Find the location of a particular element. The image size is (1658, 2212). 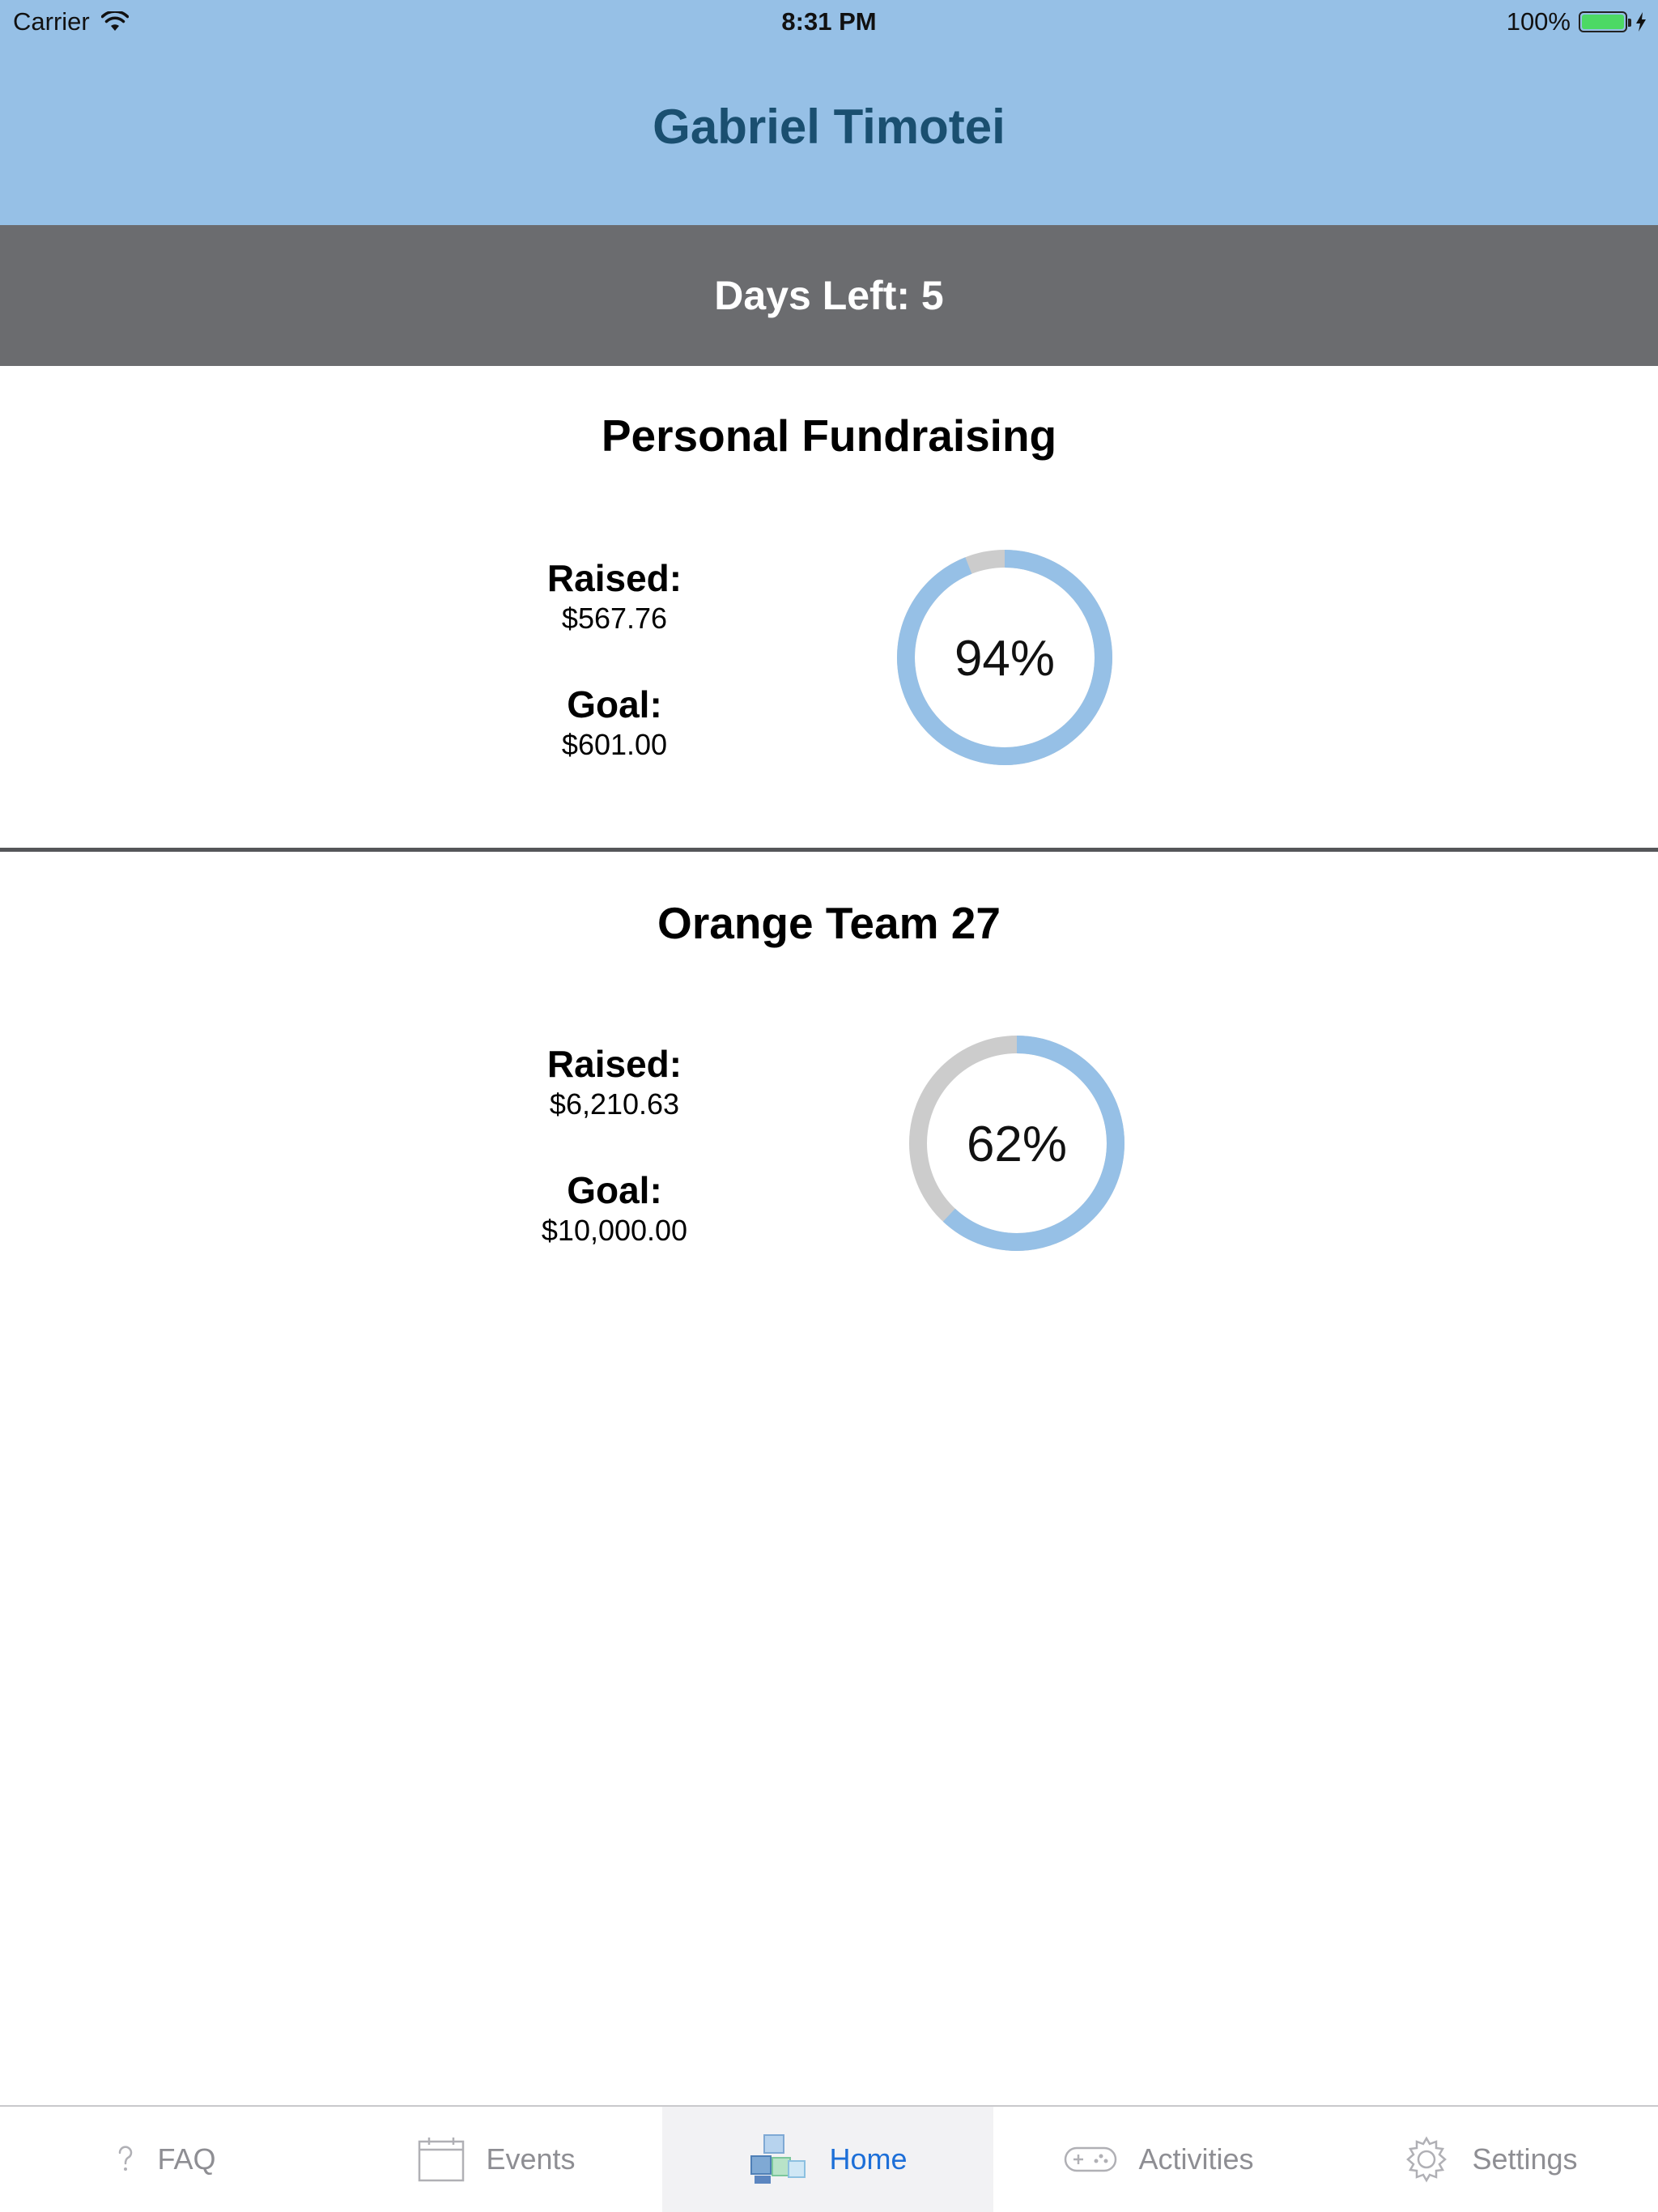

progress-percent: 62% is located at coordinates (1017, 1145).